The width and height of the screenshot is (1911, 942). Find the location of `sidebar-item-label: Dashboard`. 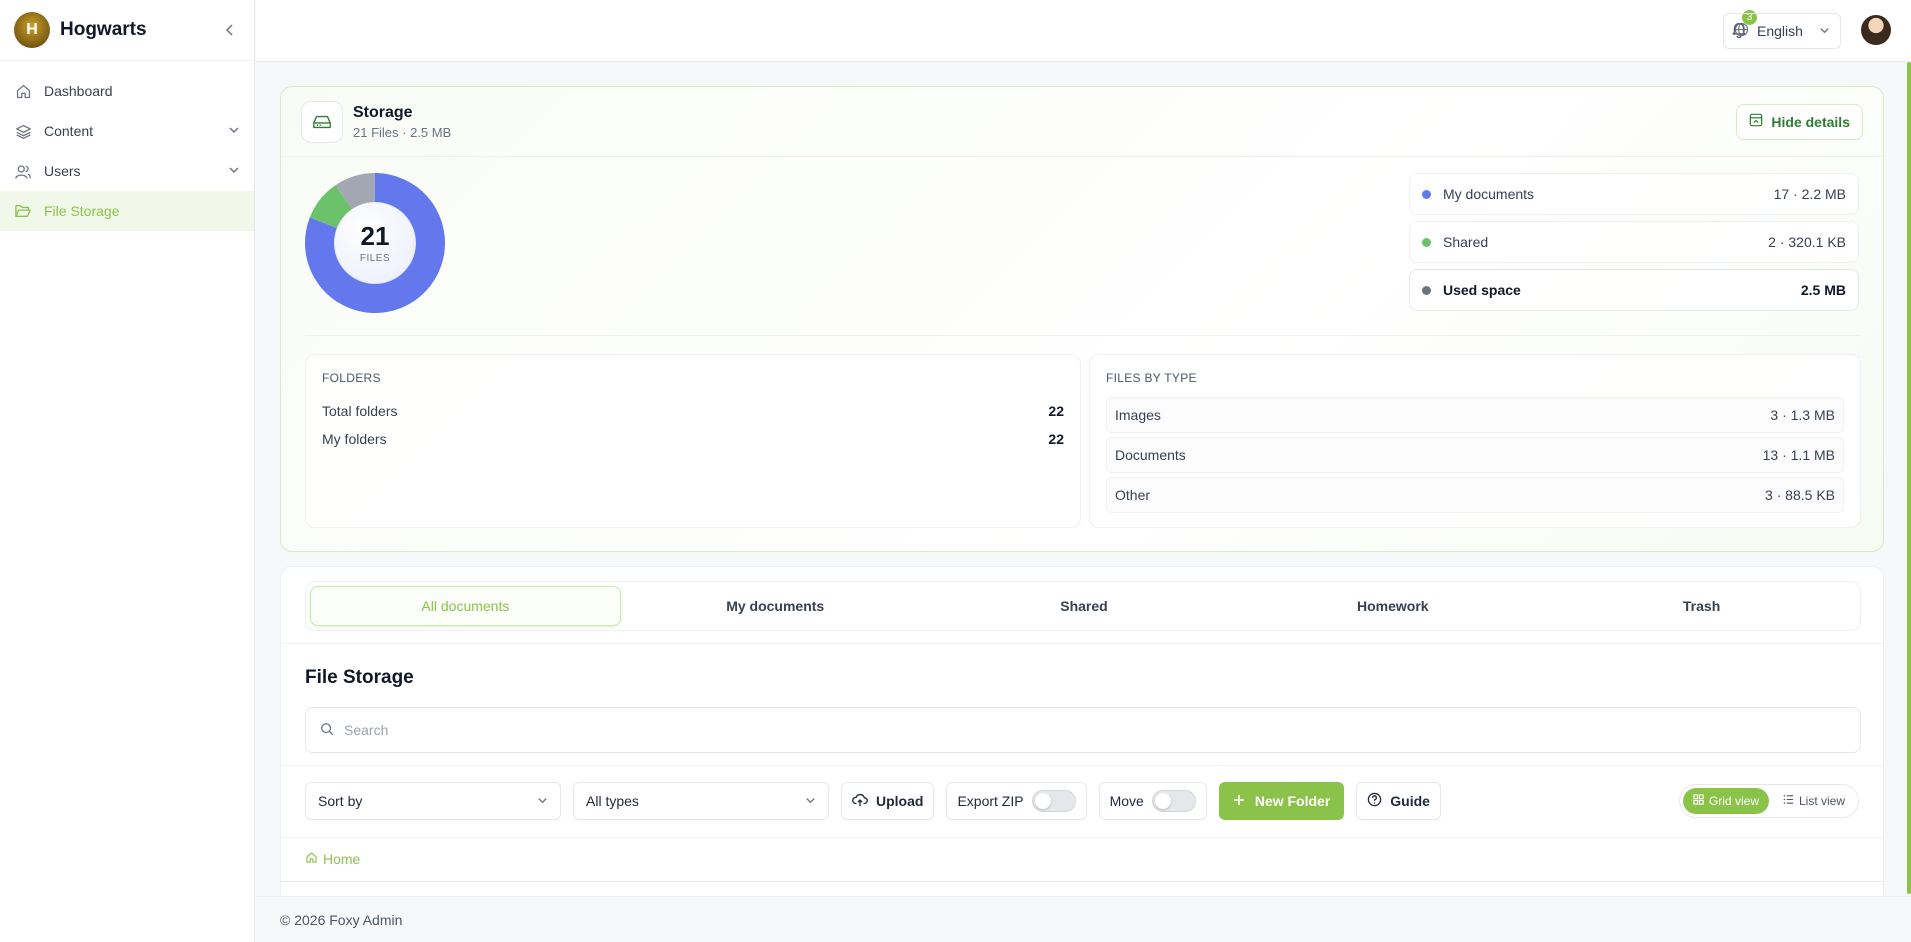

sidebar-item-label: Dashboard is located at coordinates (78, 91).